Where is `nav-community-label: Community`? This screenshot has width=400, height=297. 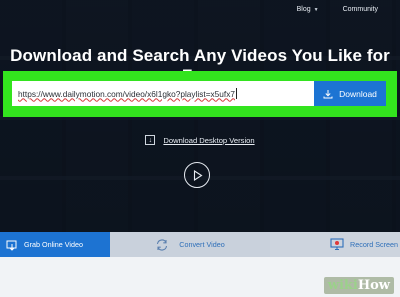 nav-community-label: Community is located at coordinates (360, 9).